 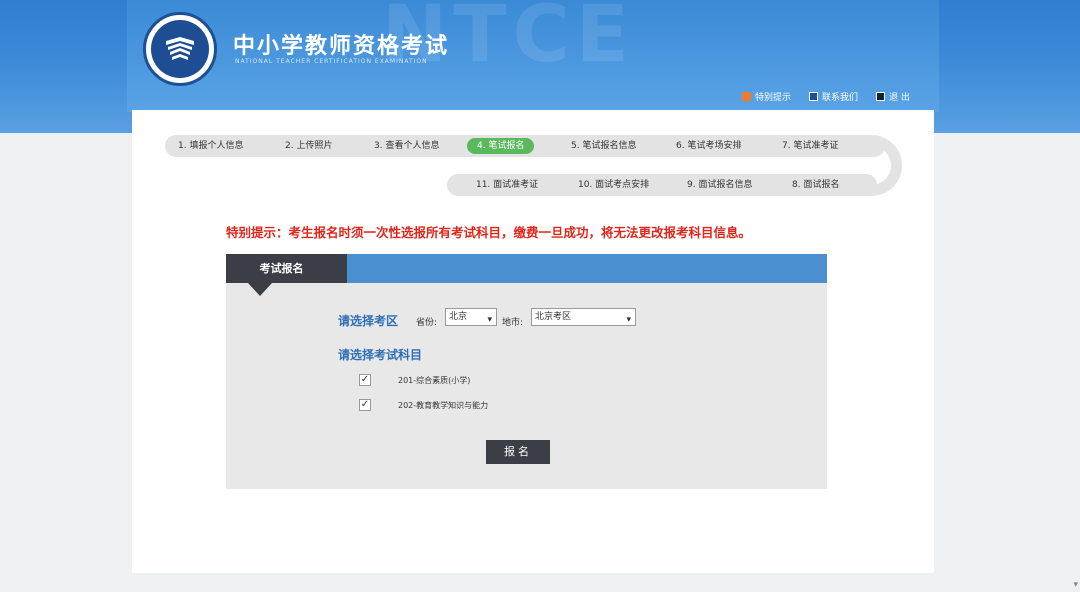 What do you see at coordinates (708, 146) in the screenshot?
I see `step-6: 6. 笔试考场安排` at bounding box center [708, 146].